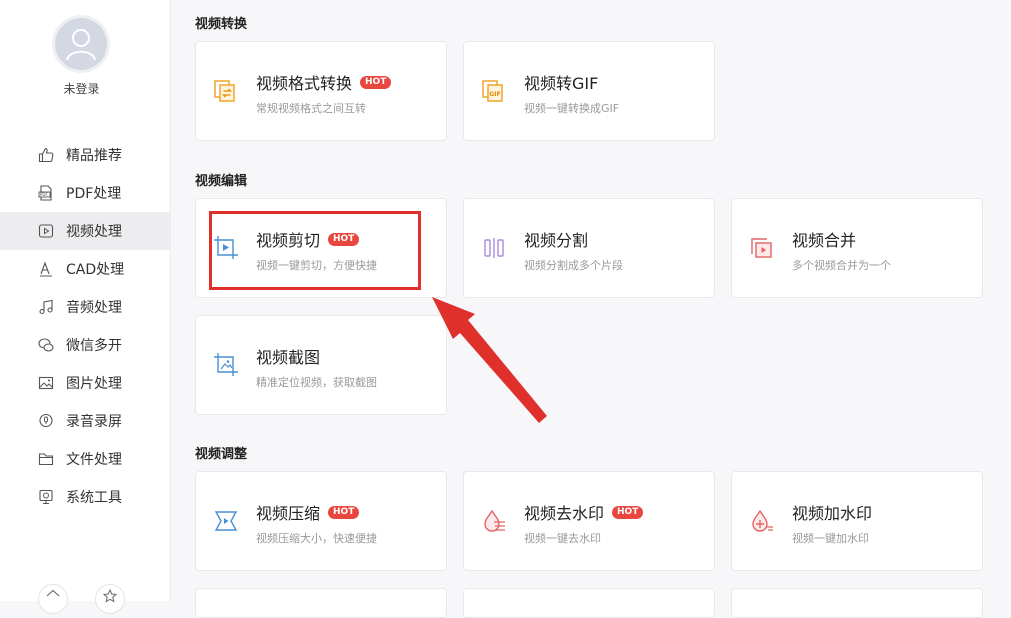  I want to click on card-description: 视频一键剪切，方便快捷, so click(316, 265).